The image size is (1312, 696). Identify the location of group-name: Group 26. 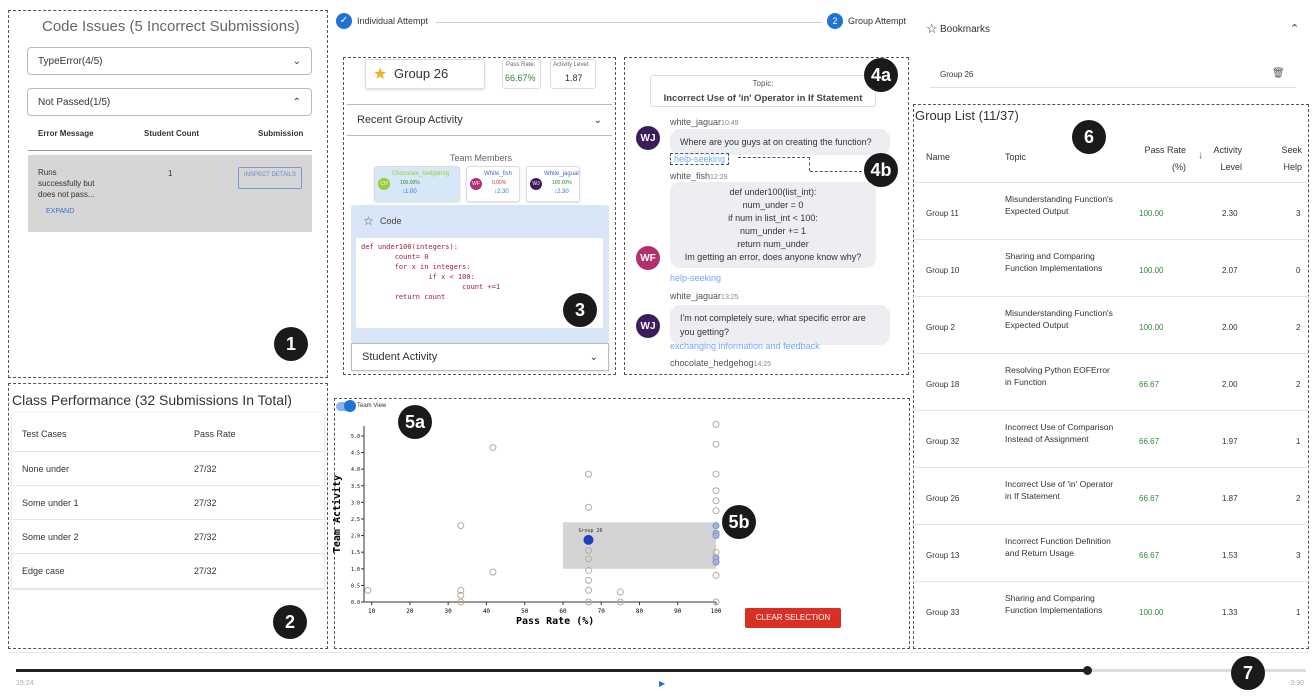
(421, 73).